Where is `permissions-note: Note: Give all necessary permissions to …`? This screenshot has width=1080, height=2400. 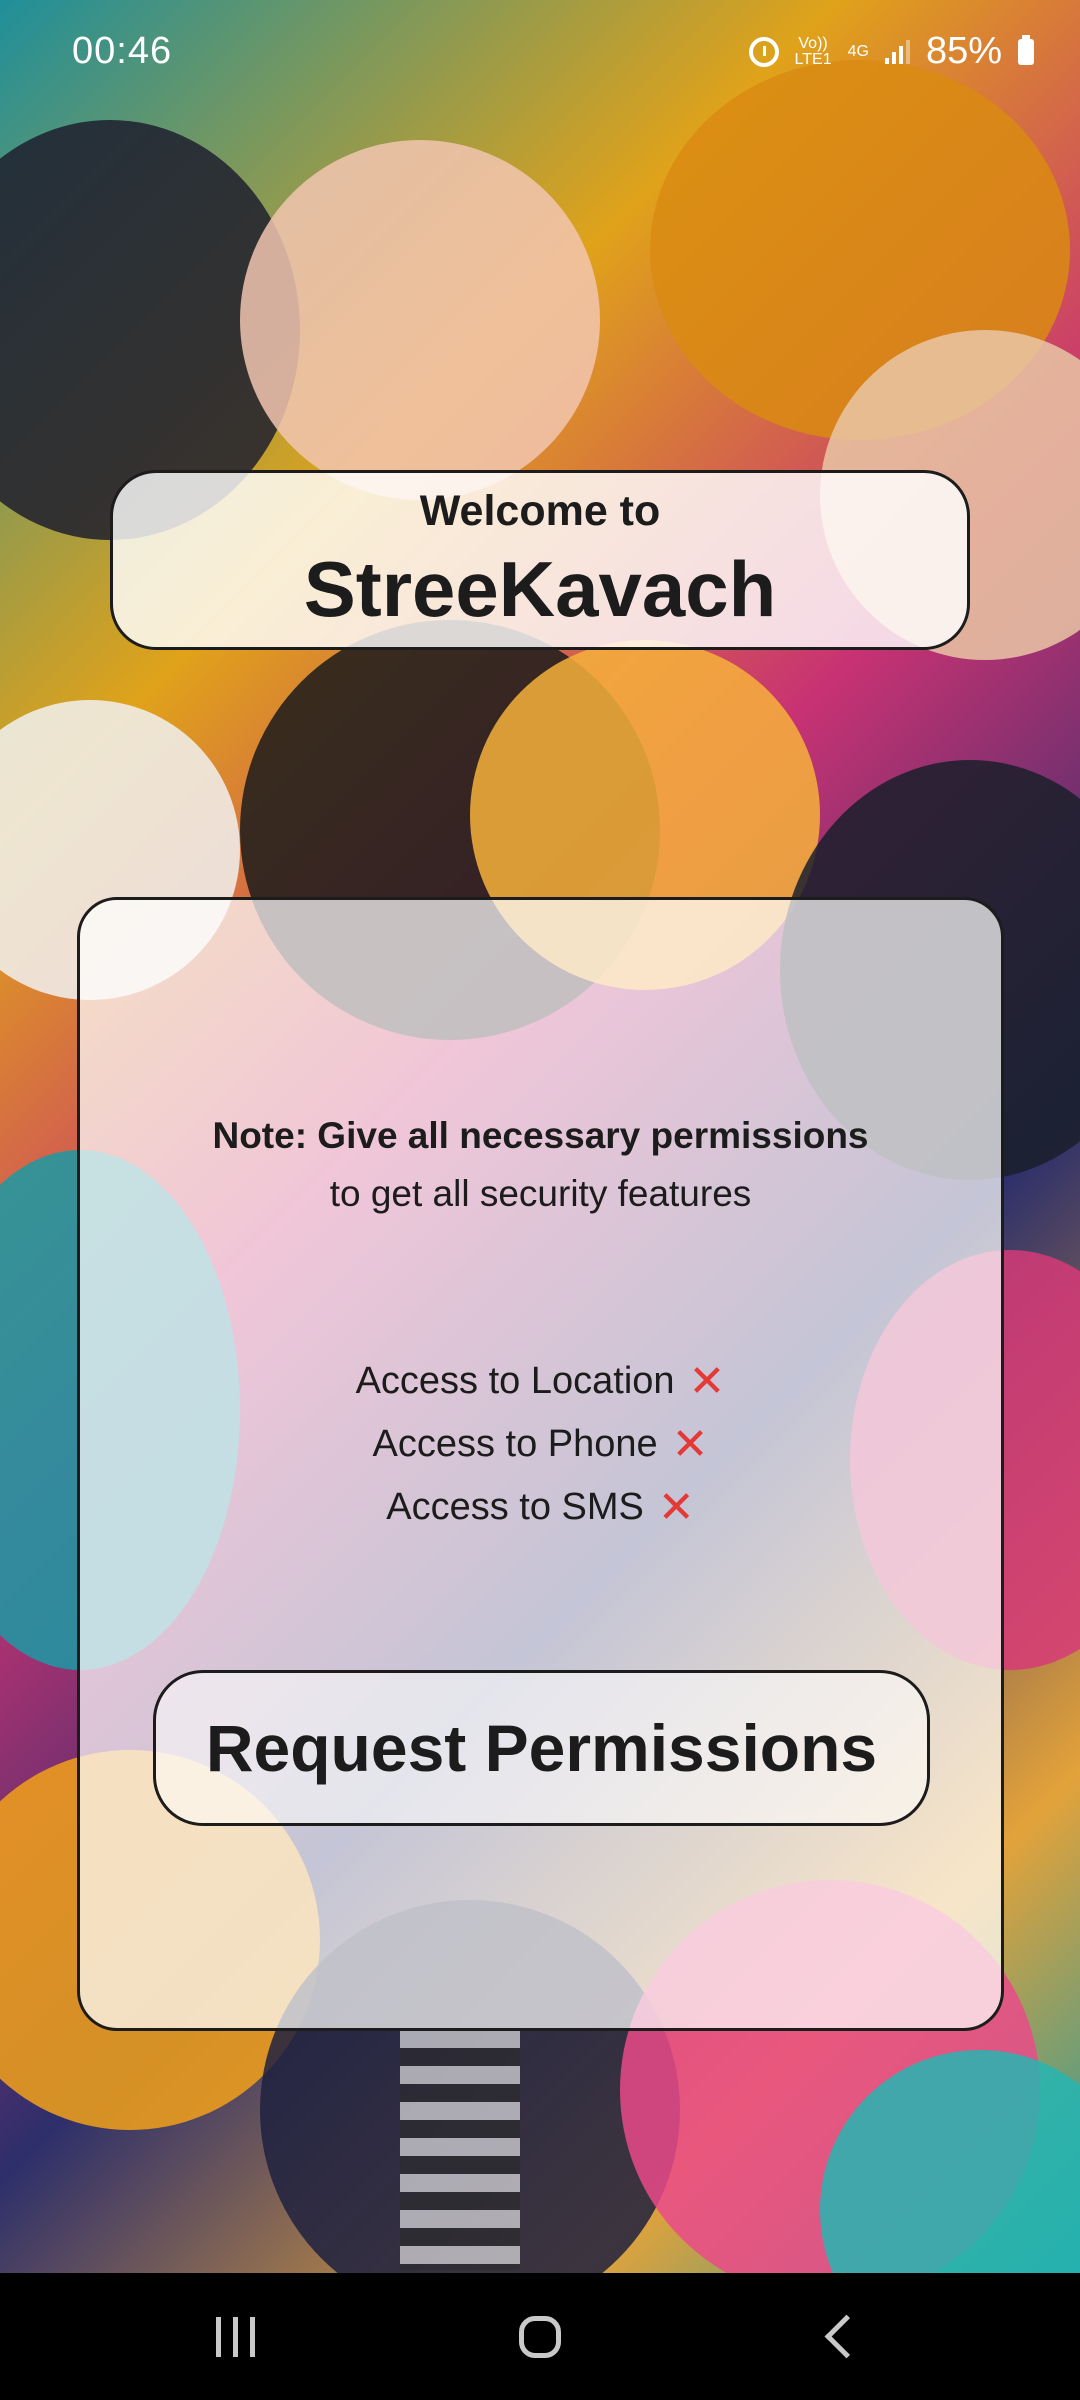
permissions-note: Note: Give all necessary permissions to … is located at coordinates (540, 1165).